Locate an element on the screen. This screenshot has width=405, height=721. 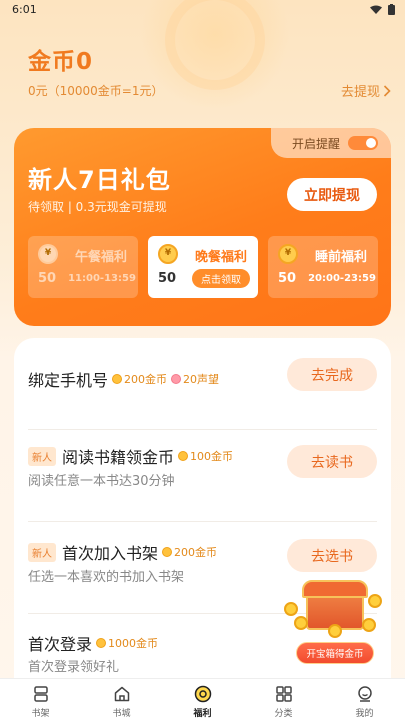
slot-time: 20:00-23:59 is located at coordinates (342, 278).